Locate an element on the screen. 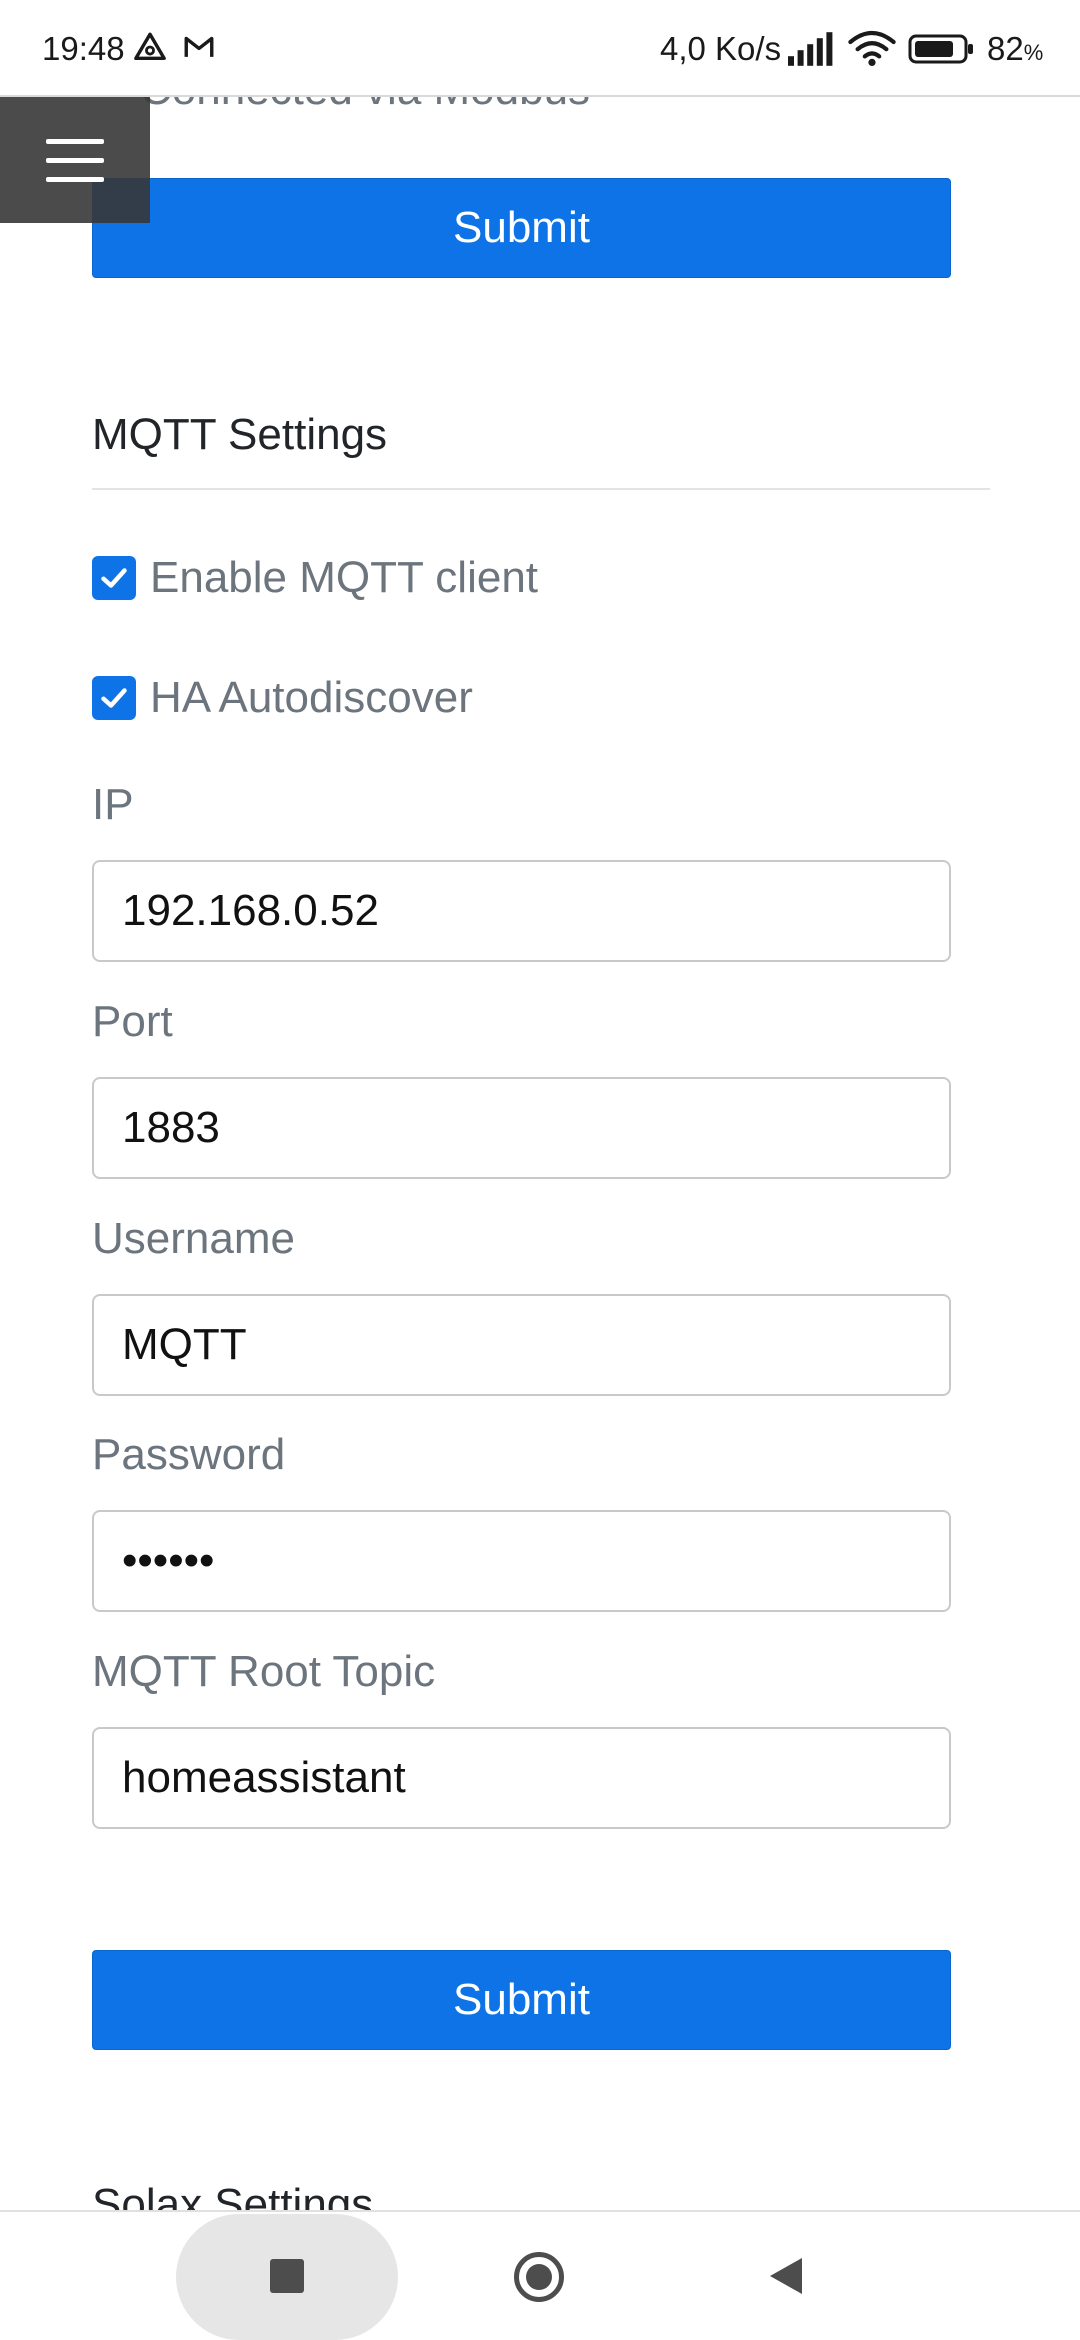 This screenshot has height=2340, width=1080. network-speed: 4,0 Ko/s is located at coordinates (721, 48).